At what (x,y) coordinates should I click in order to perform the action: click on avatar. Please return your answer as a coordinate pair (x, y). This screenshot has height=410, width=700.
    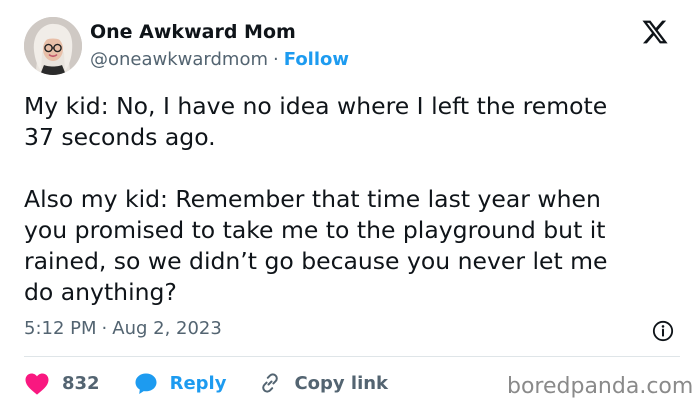
    Looking at the image, I should click on (53, 46).